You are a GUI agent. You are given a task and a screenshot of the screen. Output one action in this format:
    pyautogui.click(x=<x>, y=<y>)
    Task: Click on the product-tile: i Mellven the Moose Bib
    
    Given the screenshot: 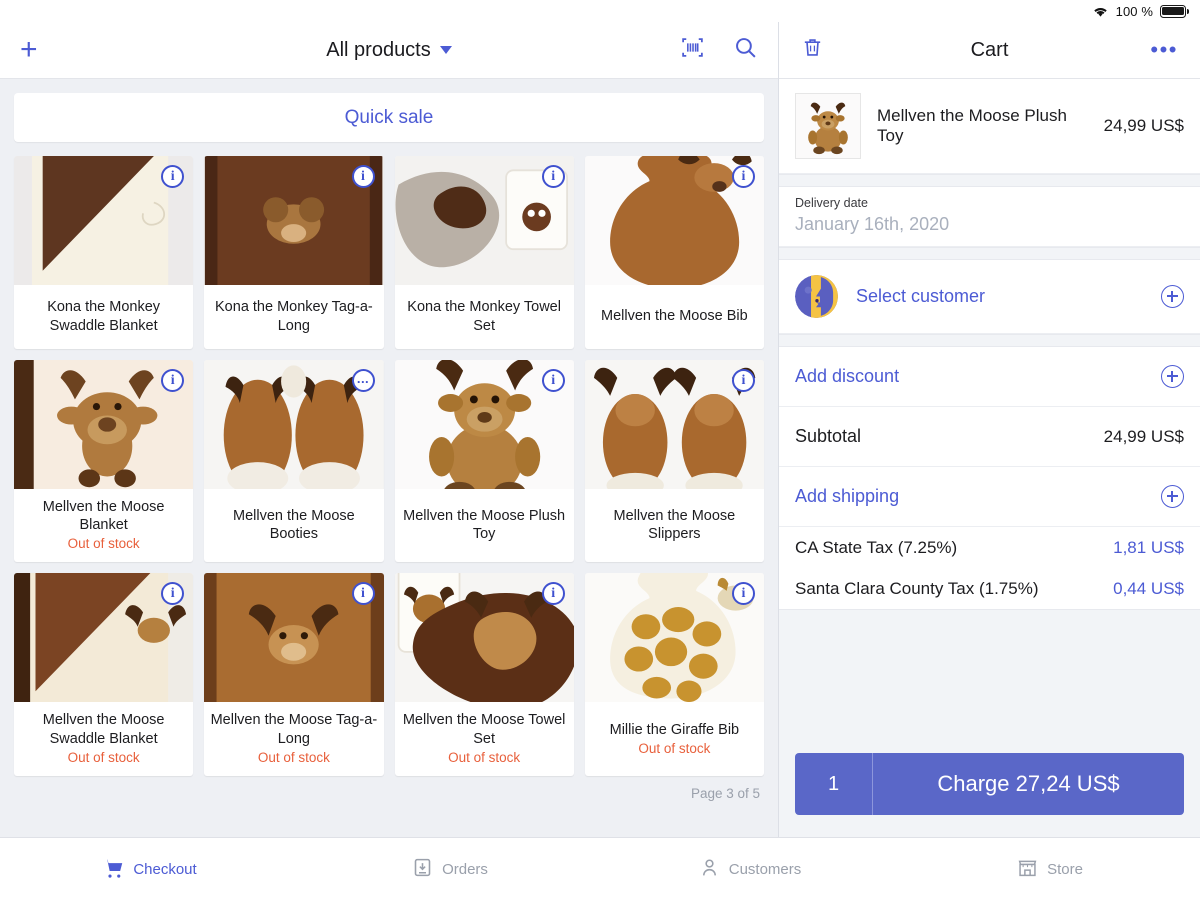 What is the action you would take?
    pyautogui.click(x=674, y=252)
    